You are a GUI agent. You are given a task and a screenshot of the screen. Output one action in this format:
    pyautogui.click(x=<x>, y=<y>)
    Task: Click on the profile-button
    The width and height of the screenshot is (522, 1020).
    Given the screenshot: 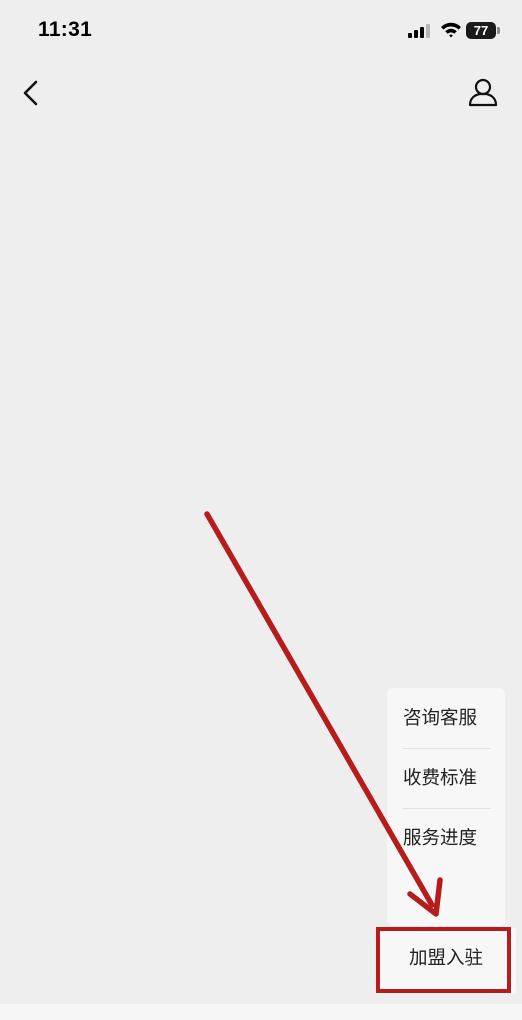 What is the action you would take?
    pyautogui.click(x=483, y=93)
    